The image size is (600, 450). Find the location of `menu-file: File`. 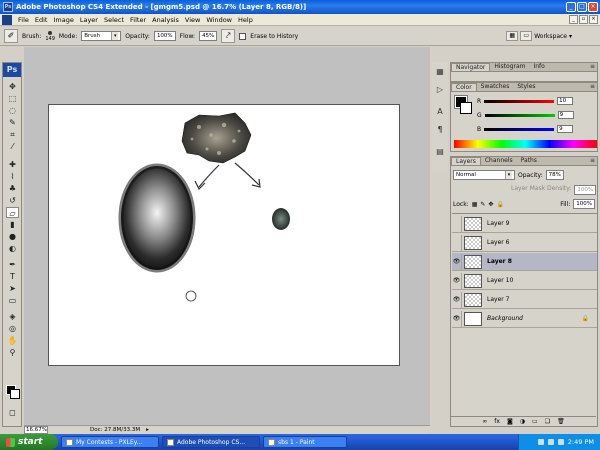

menu-file: File is located at coordinates (23, 20).